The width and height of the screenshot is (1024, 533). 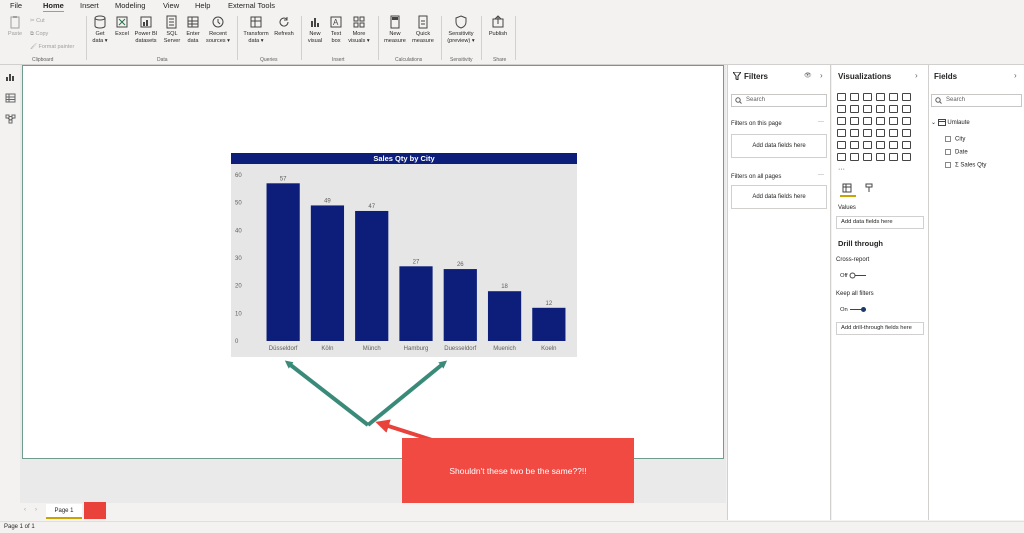 I want to click on new-visual-button: New visual, so click(x=315, y=29).